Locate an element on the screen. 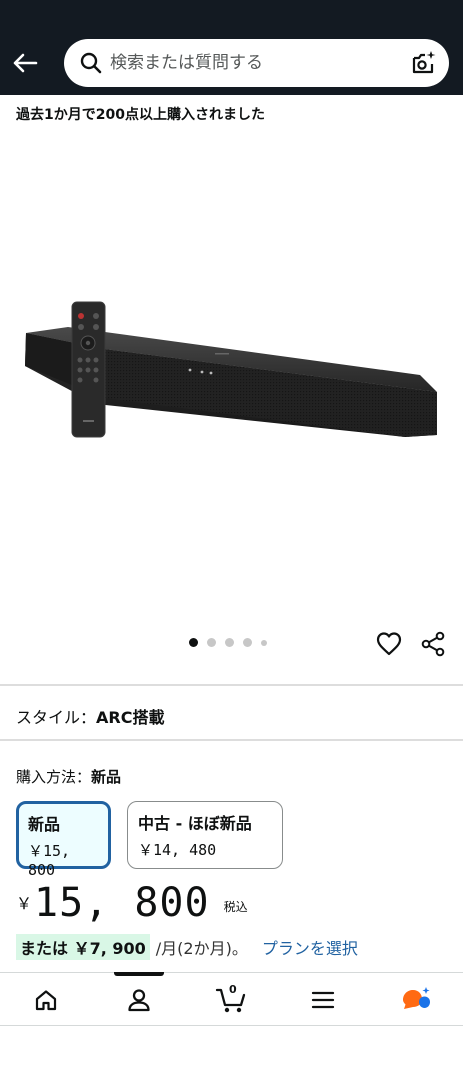 This screenshot has height=1080, width=463. active-tab-indicator is located at coordinates (139, 974).